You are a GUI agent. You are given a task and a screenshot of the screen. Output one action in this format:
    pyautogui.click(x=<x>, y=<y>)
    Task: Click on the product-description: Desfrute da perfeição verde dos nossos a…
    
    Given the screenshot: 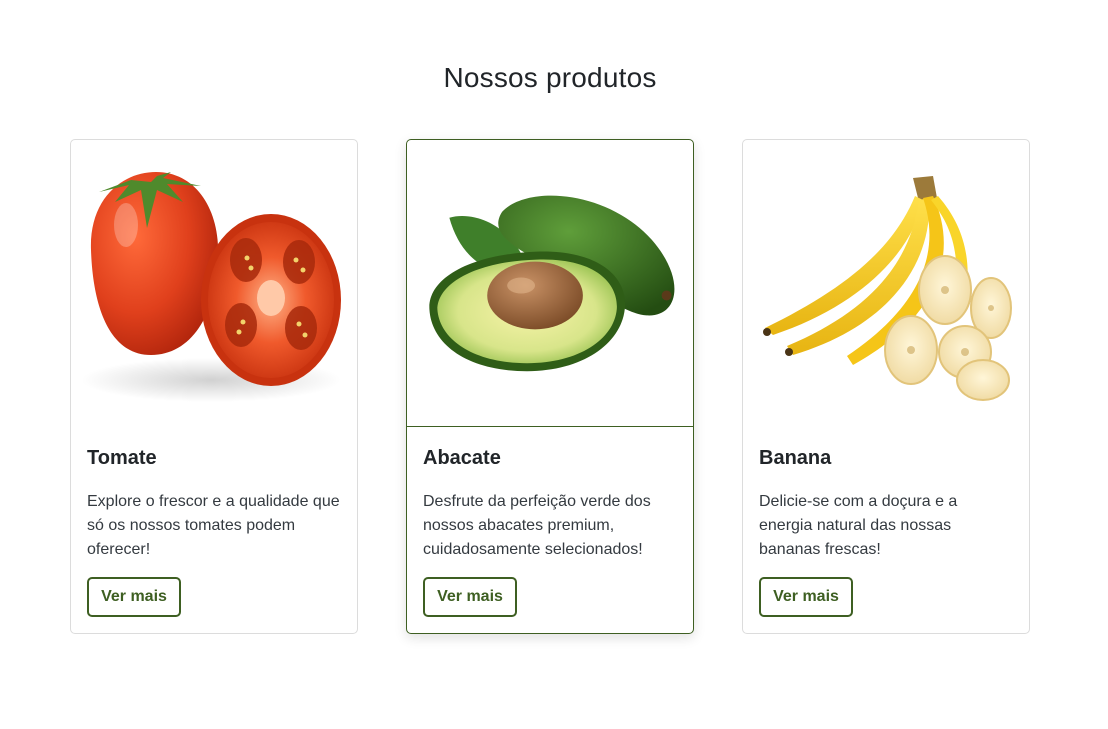 What is the action you would take?
    pyautogui.click(x=537, y=525)
    